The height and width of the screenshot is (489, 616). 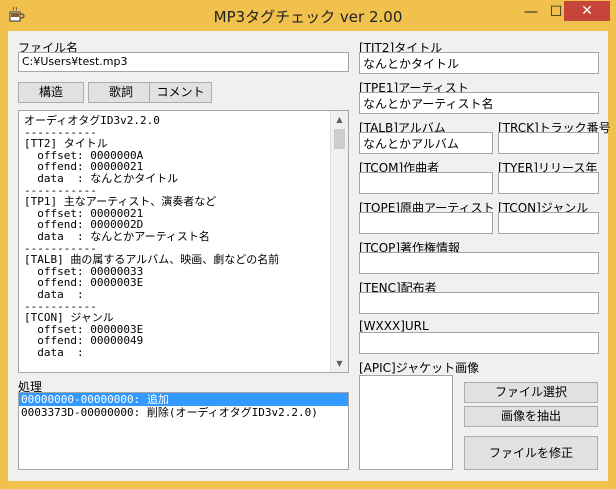 I want to click on apic-label: [APIC]ジャケット画像, so click(x=419, y=368).